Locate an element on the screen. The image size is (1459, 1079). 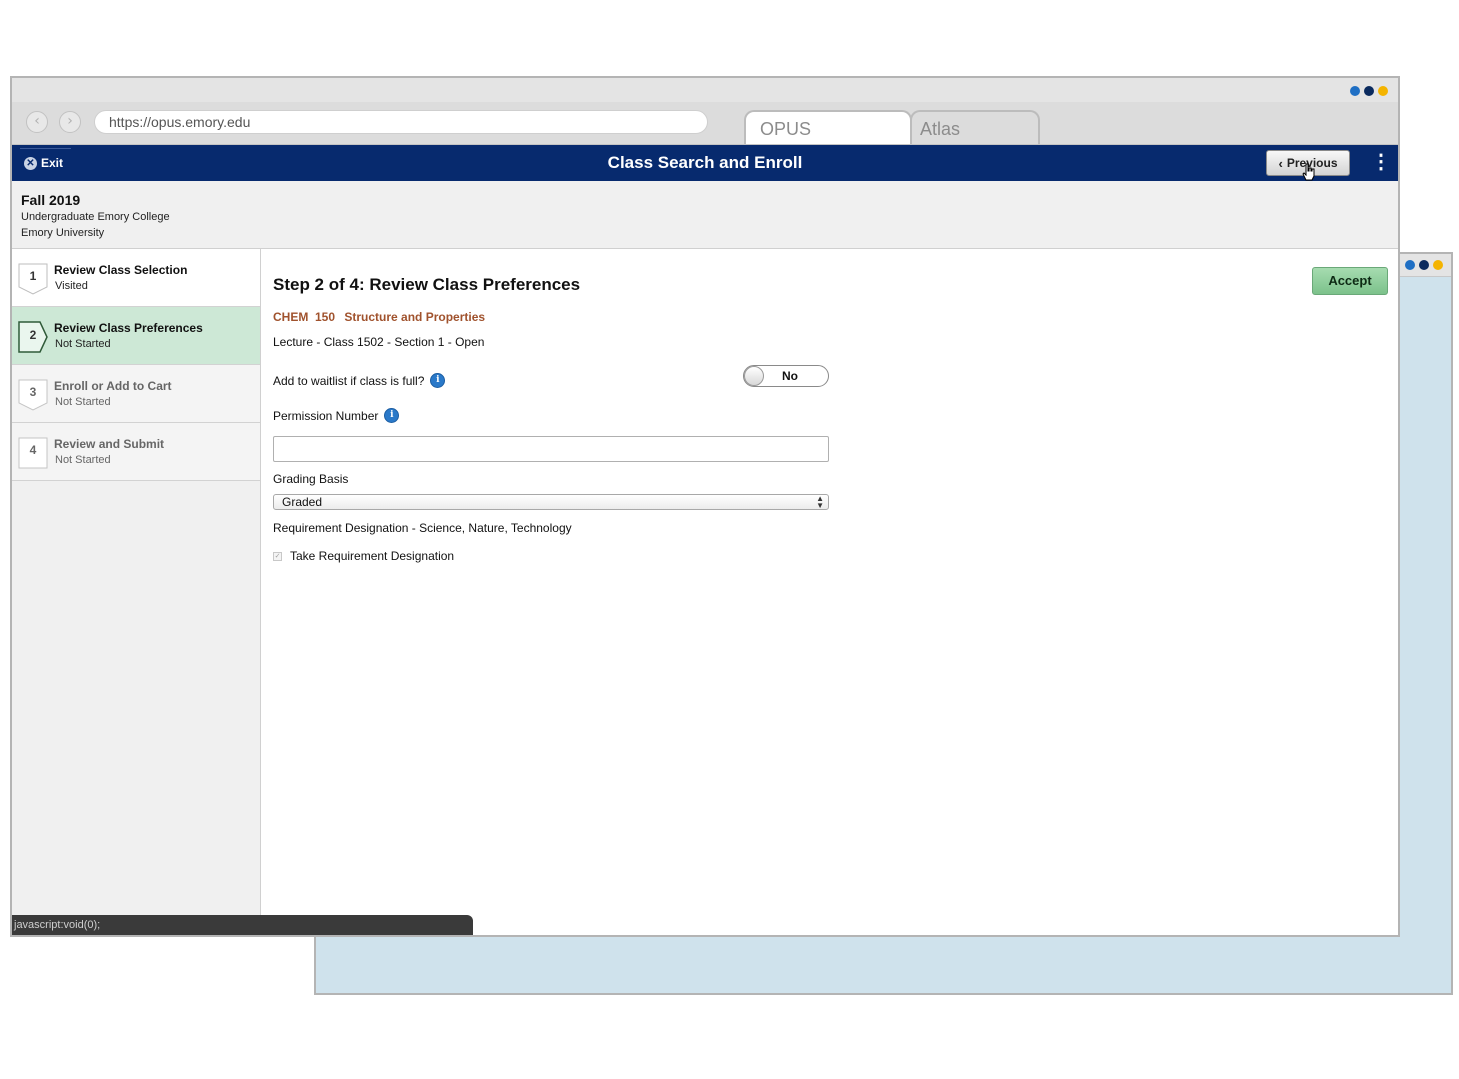
step-label: Review and Submit is located at coordinates (109, 444).